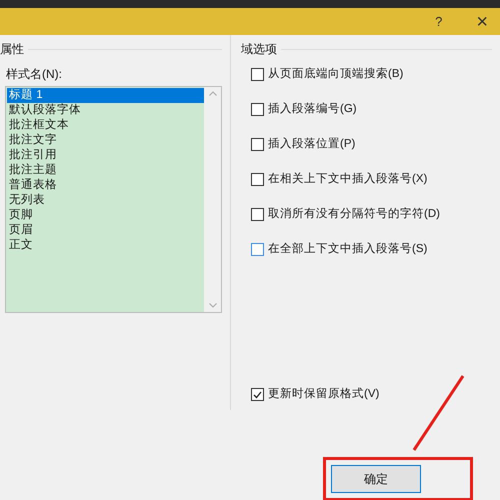  Describe the element at coordinates (324, 394) in the screenshot. I see `option-label: 更新时保留原格式(V)` at that location.